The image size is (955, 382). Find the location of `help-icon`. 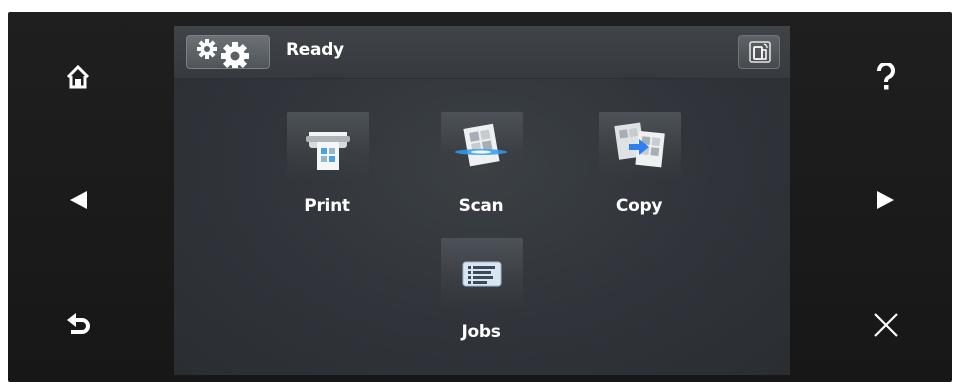

help-icon is located at coordinates (886, 77).